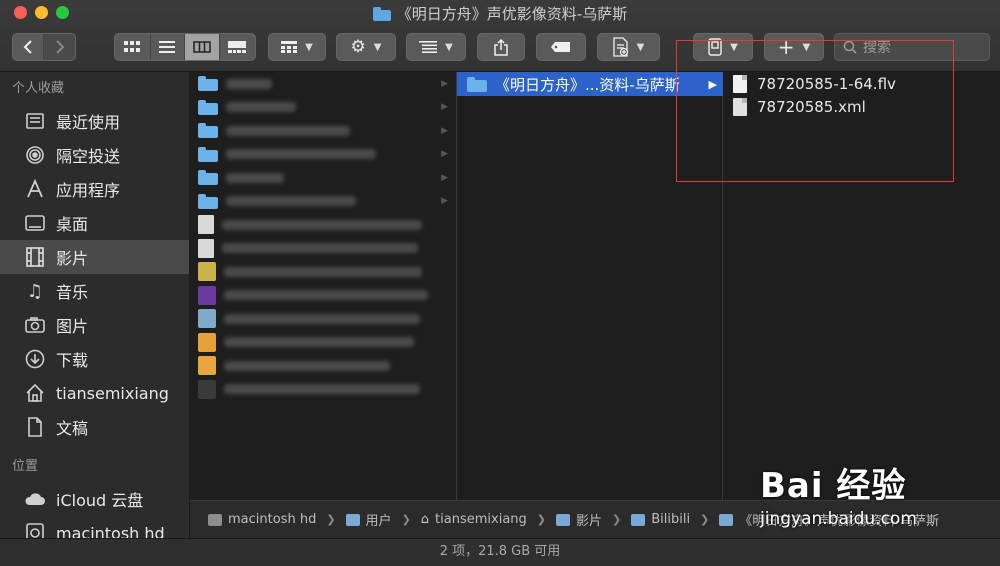 This screenshot has width=1000, height=566. I want to click on sidebar-item-pictures: 图片, so click(94, 325).